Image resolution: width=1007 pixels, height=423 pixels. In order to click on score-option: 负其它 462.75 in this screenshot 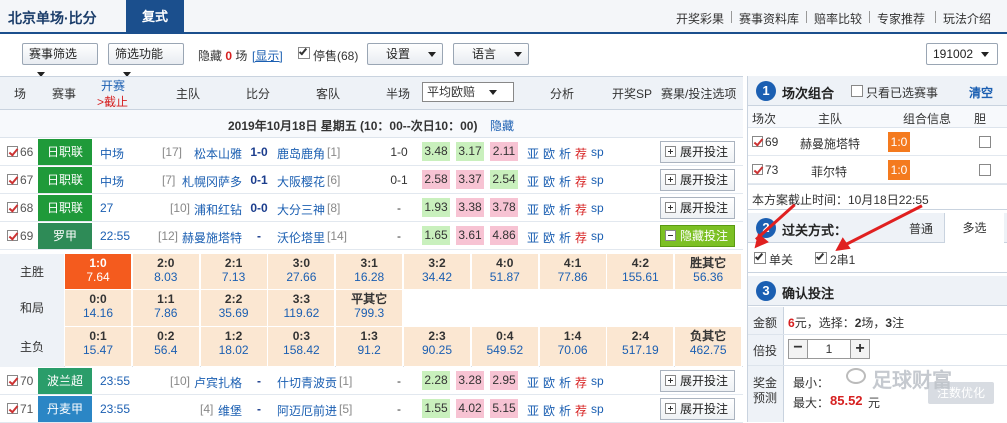, I will do `click(709, 347)`.